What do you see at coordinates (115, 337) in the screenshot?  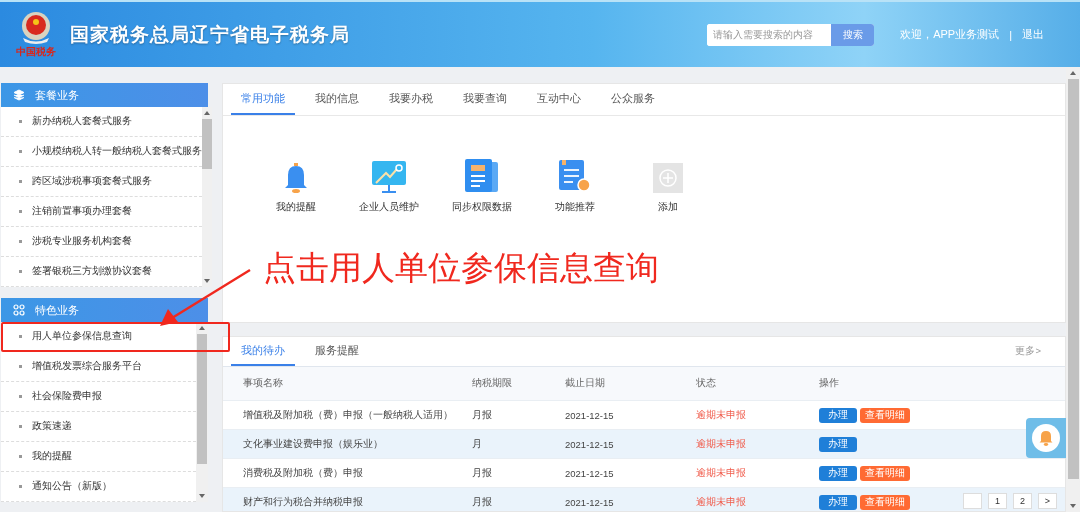 I see `sidebar-item: 用人单位参保信息查询` at bounding box center [115, 337].